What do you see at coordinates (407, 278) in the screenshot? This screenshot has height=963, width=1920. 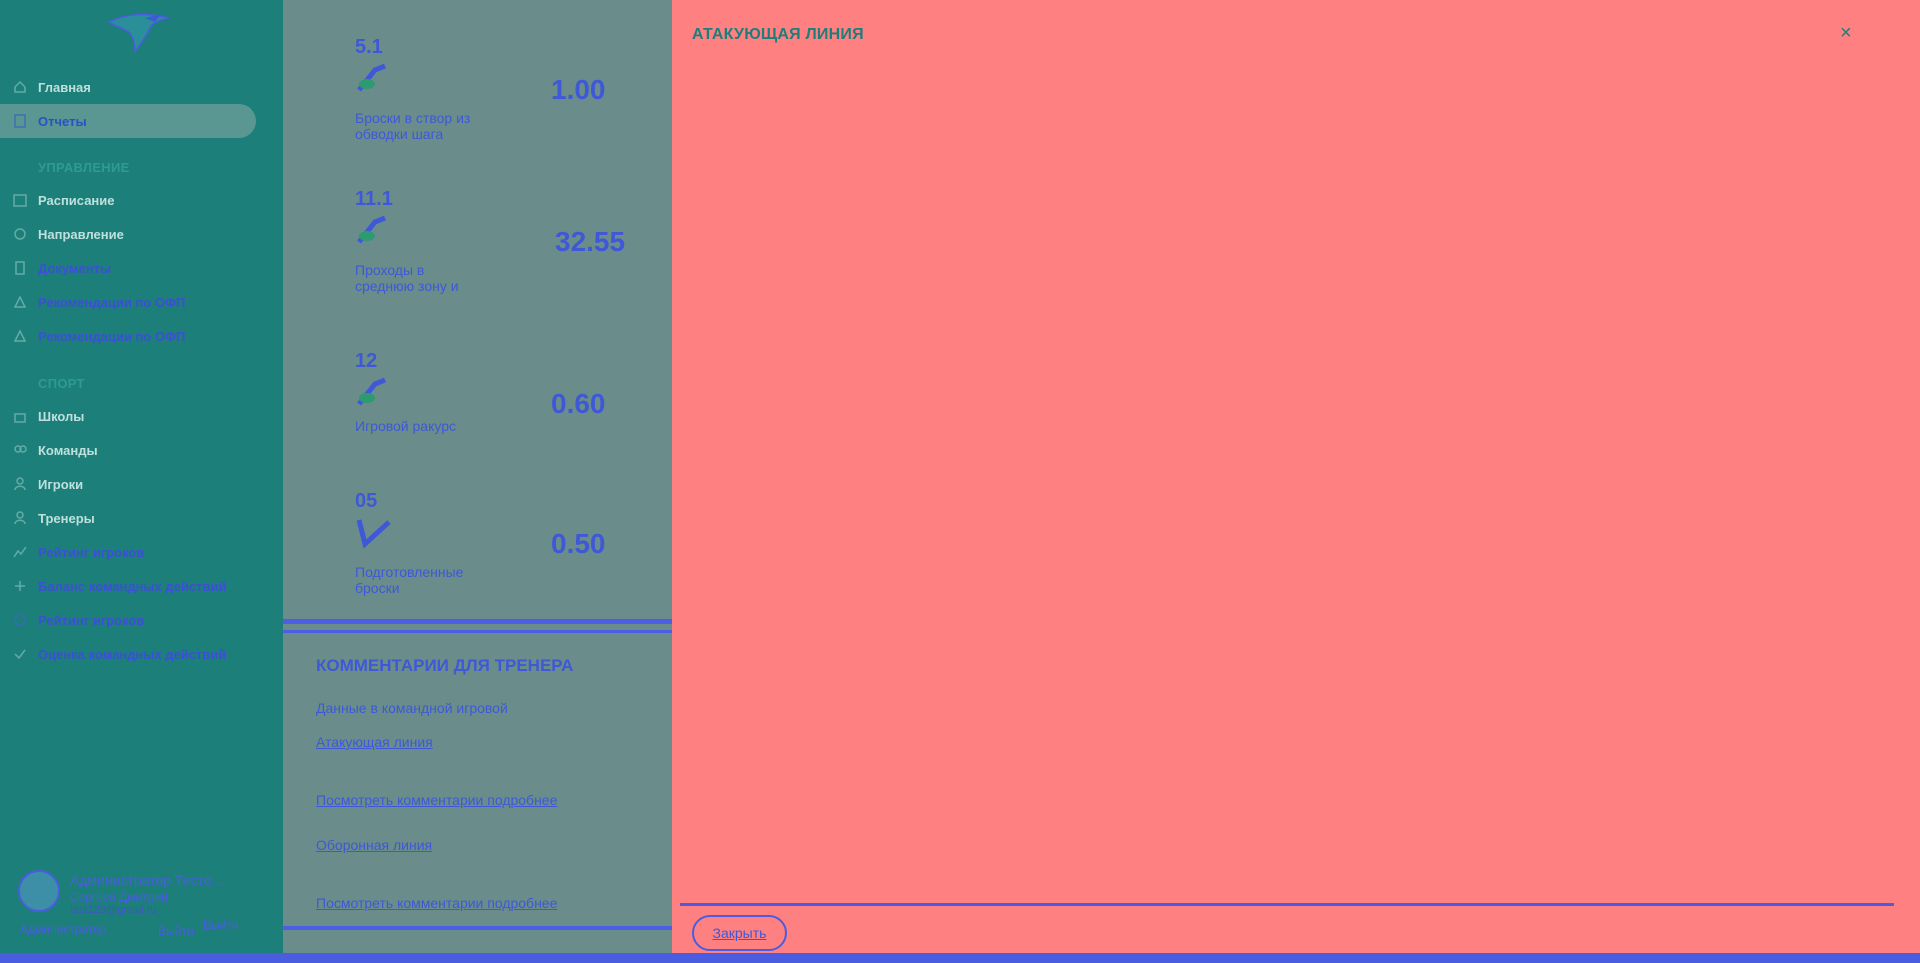 I see `stat-label: Проходы в среднюю зону и` at bounding box center [407, 278].